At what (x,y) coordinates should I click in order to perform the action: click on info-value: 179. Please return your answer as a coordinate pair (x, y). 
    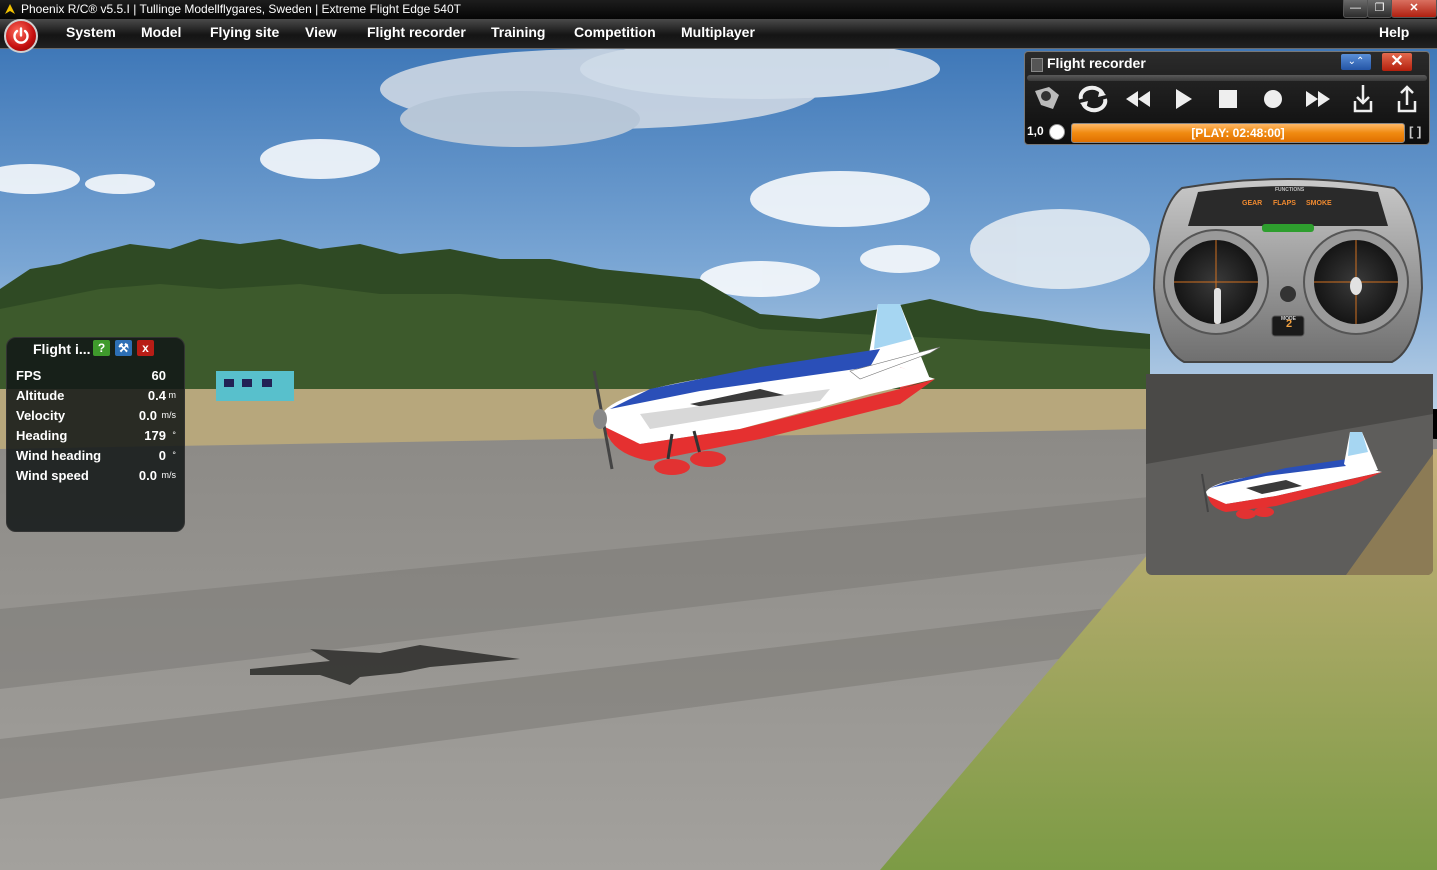
    Looking at the image, I should click on (155, 435).